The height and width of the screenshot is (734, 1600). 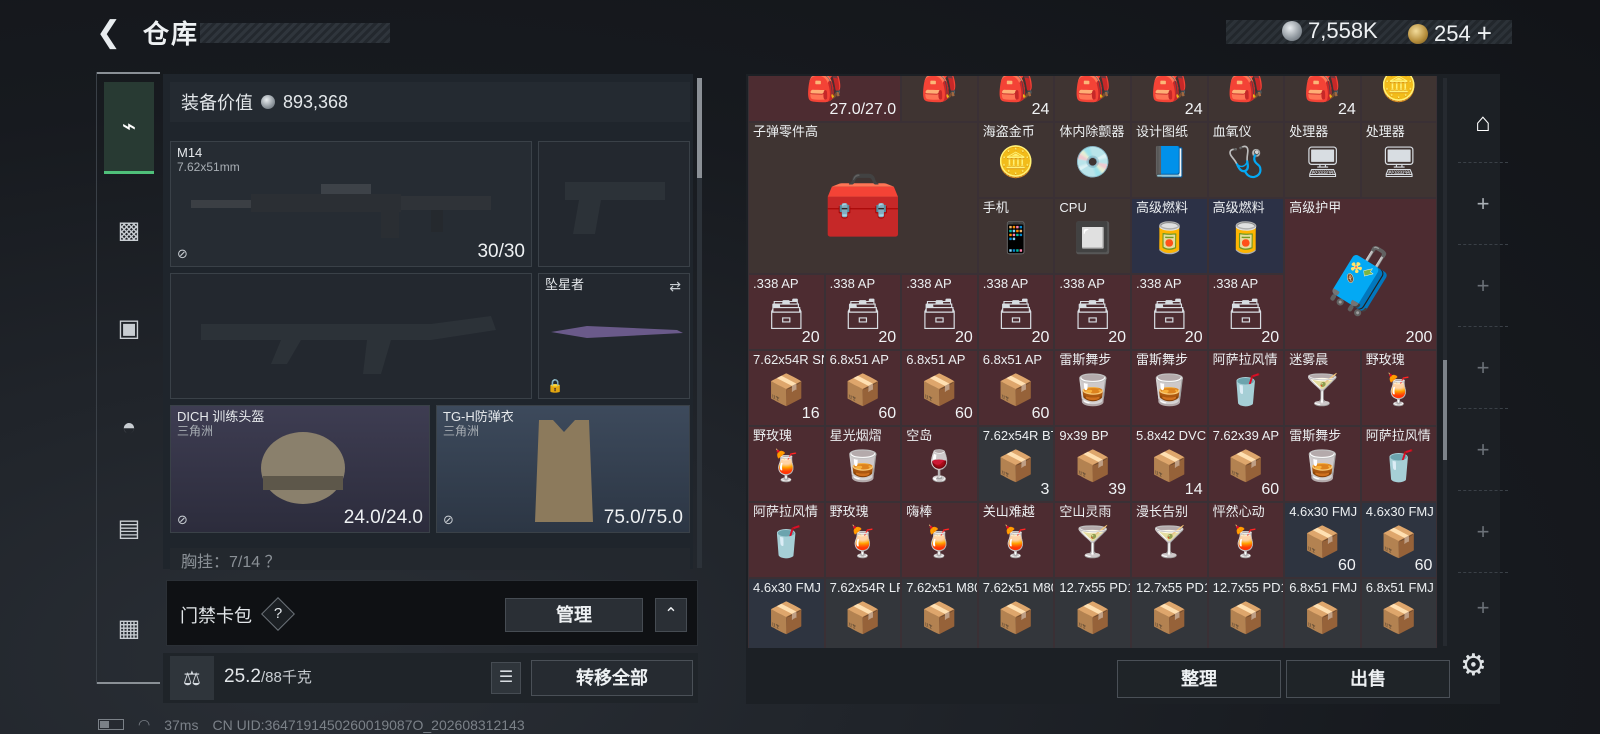 I want to click on tab-backpack: ▣, so click(x=129, y=328).